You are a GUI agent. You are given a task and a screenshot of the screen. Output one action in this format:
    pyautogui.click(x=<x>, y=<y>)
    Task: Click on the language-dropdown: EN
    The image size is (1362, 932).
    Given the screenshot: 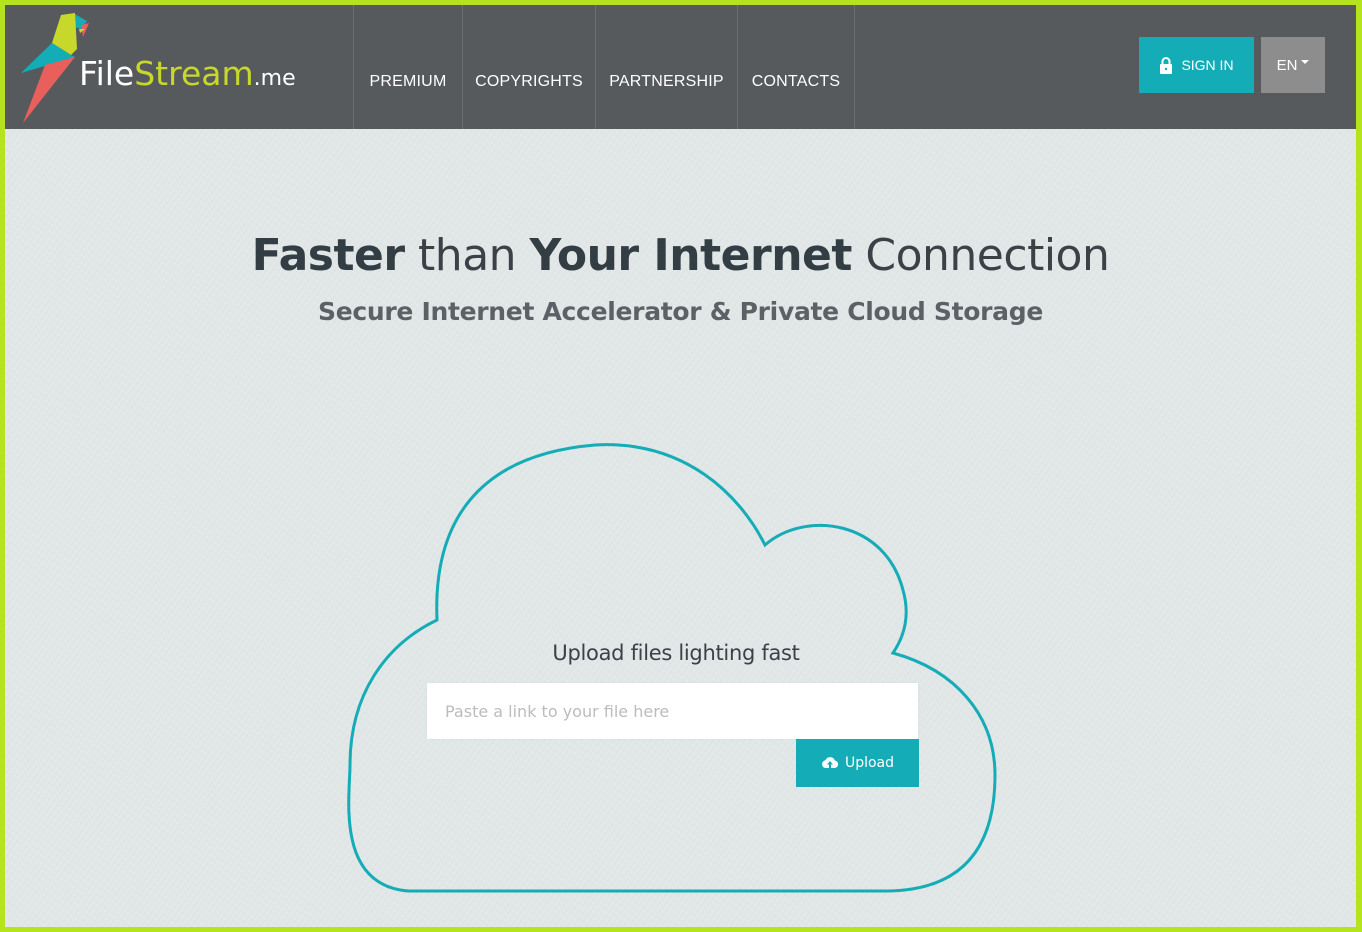 What is the action you would take?
    pyautogui.click(x=1293, y=65)
    